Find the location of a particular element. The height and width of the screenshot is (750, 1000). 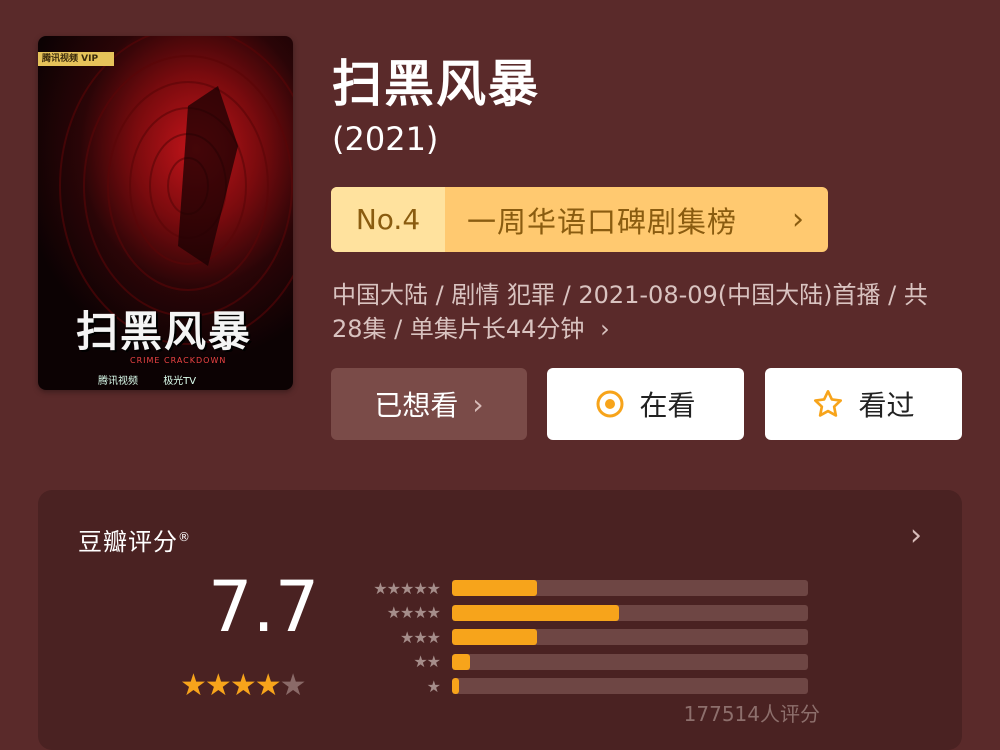

rating-score: 7.7 is located at coordinates (264, 607).